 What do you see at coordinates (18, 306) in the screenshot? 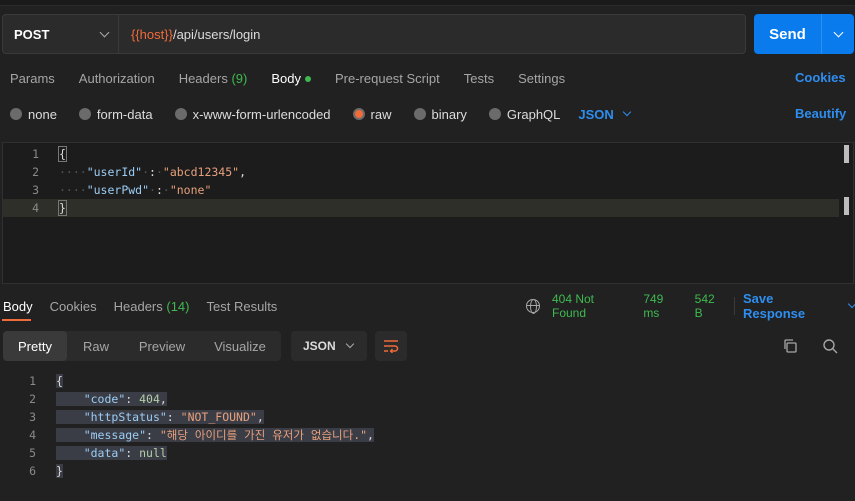
I see `tab-response-body: Body` at bounding box center [18, 306].